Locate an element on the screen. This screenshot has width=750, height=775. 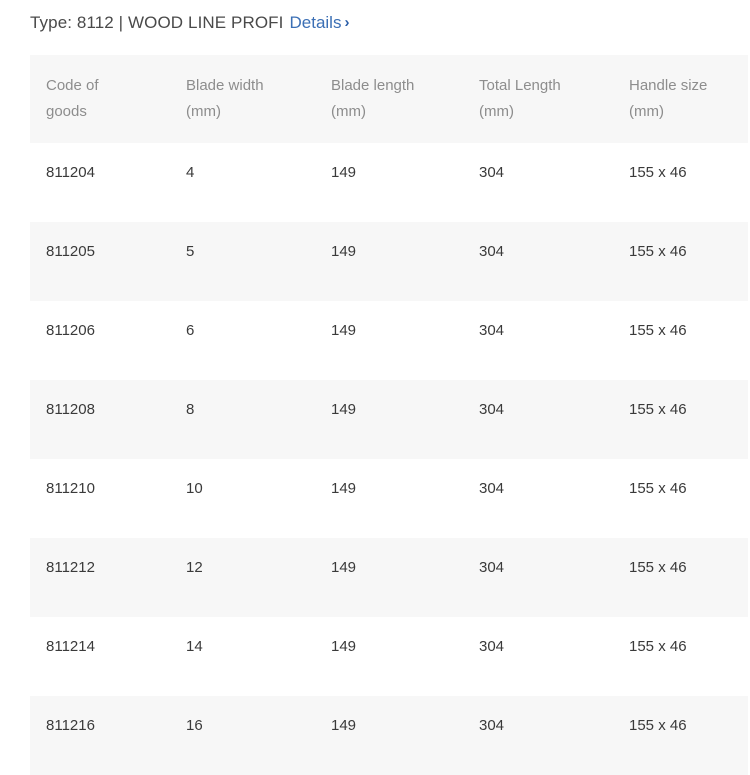
cell-value: 5 is located at coordinates (190, 251).